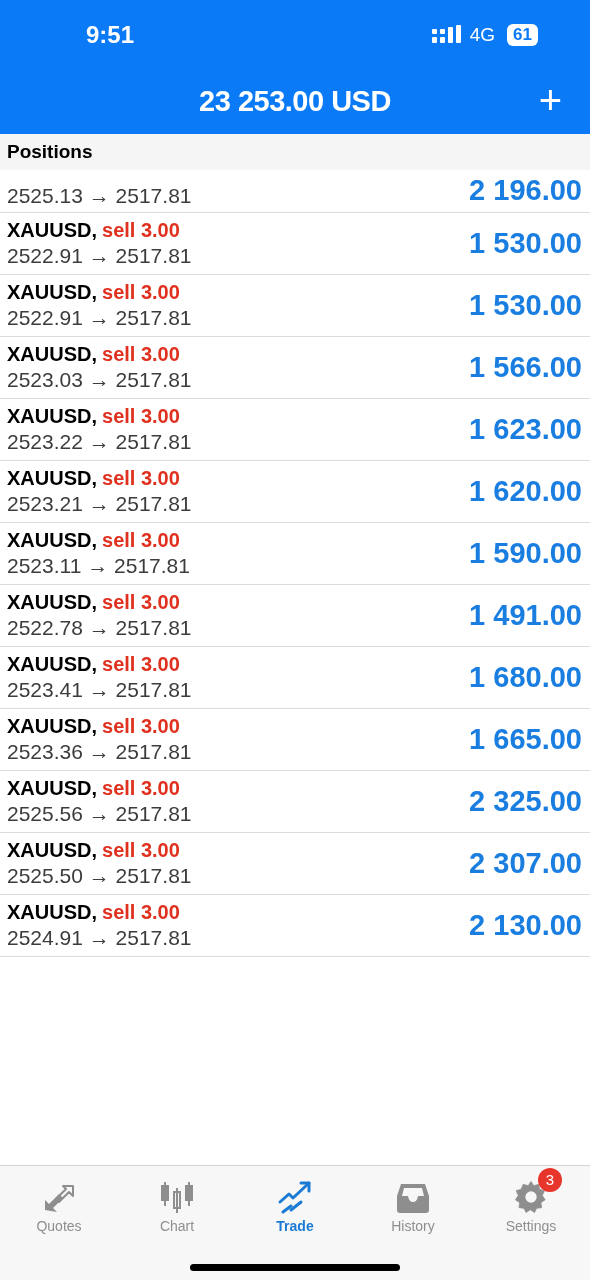  I want to click on add-button: +, so click(550, 100).